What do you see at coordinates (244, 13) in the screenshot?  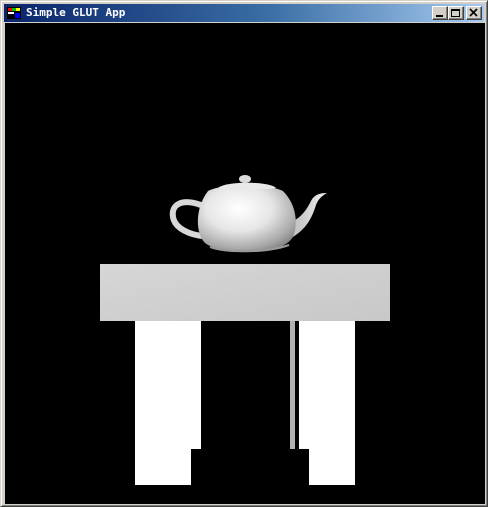 I see `title-bar: Simple GLUT App` at bounding box center [244, 13].